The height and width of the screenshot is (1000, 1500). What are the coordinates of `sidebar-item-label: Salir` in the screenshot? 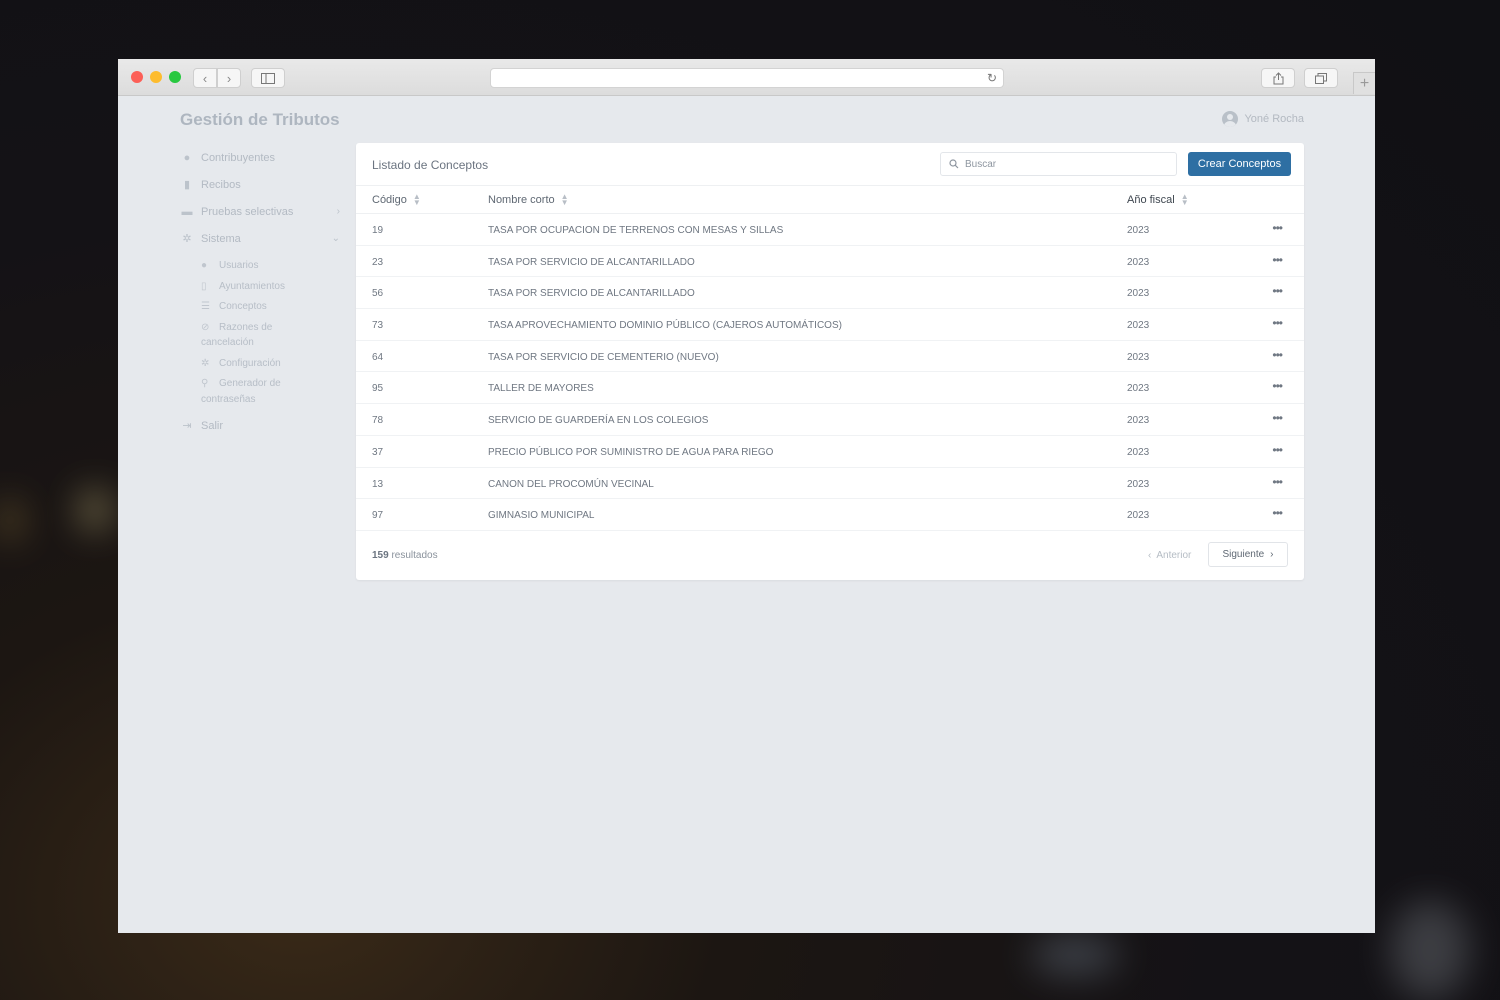 It's located at (212, 425).